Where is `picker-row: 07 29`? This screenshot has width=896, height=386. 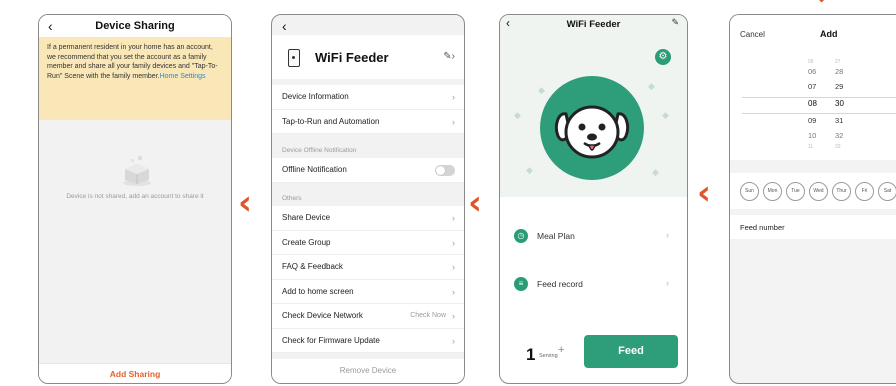 picker-row: 07 29 is located at coordinates (826, 86).